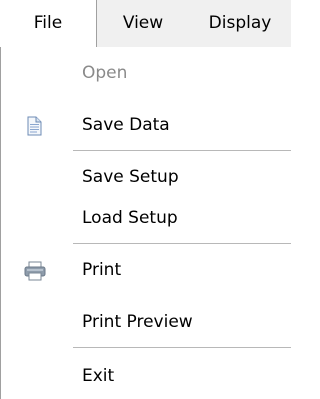  Describe the element at coordinates (130, 218) in the screenshot. I see `menu-item-label: Load Setup` at that location.